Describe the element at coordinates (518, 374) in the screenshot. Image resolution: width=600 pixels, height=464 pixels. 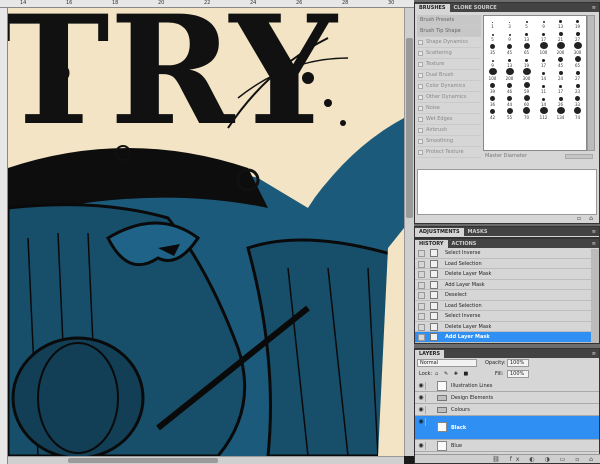
I see `fill-input: 100%` at that location.